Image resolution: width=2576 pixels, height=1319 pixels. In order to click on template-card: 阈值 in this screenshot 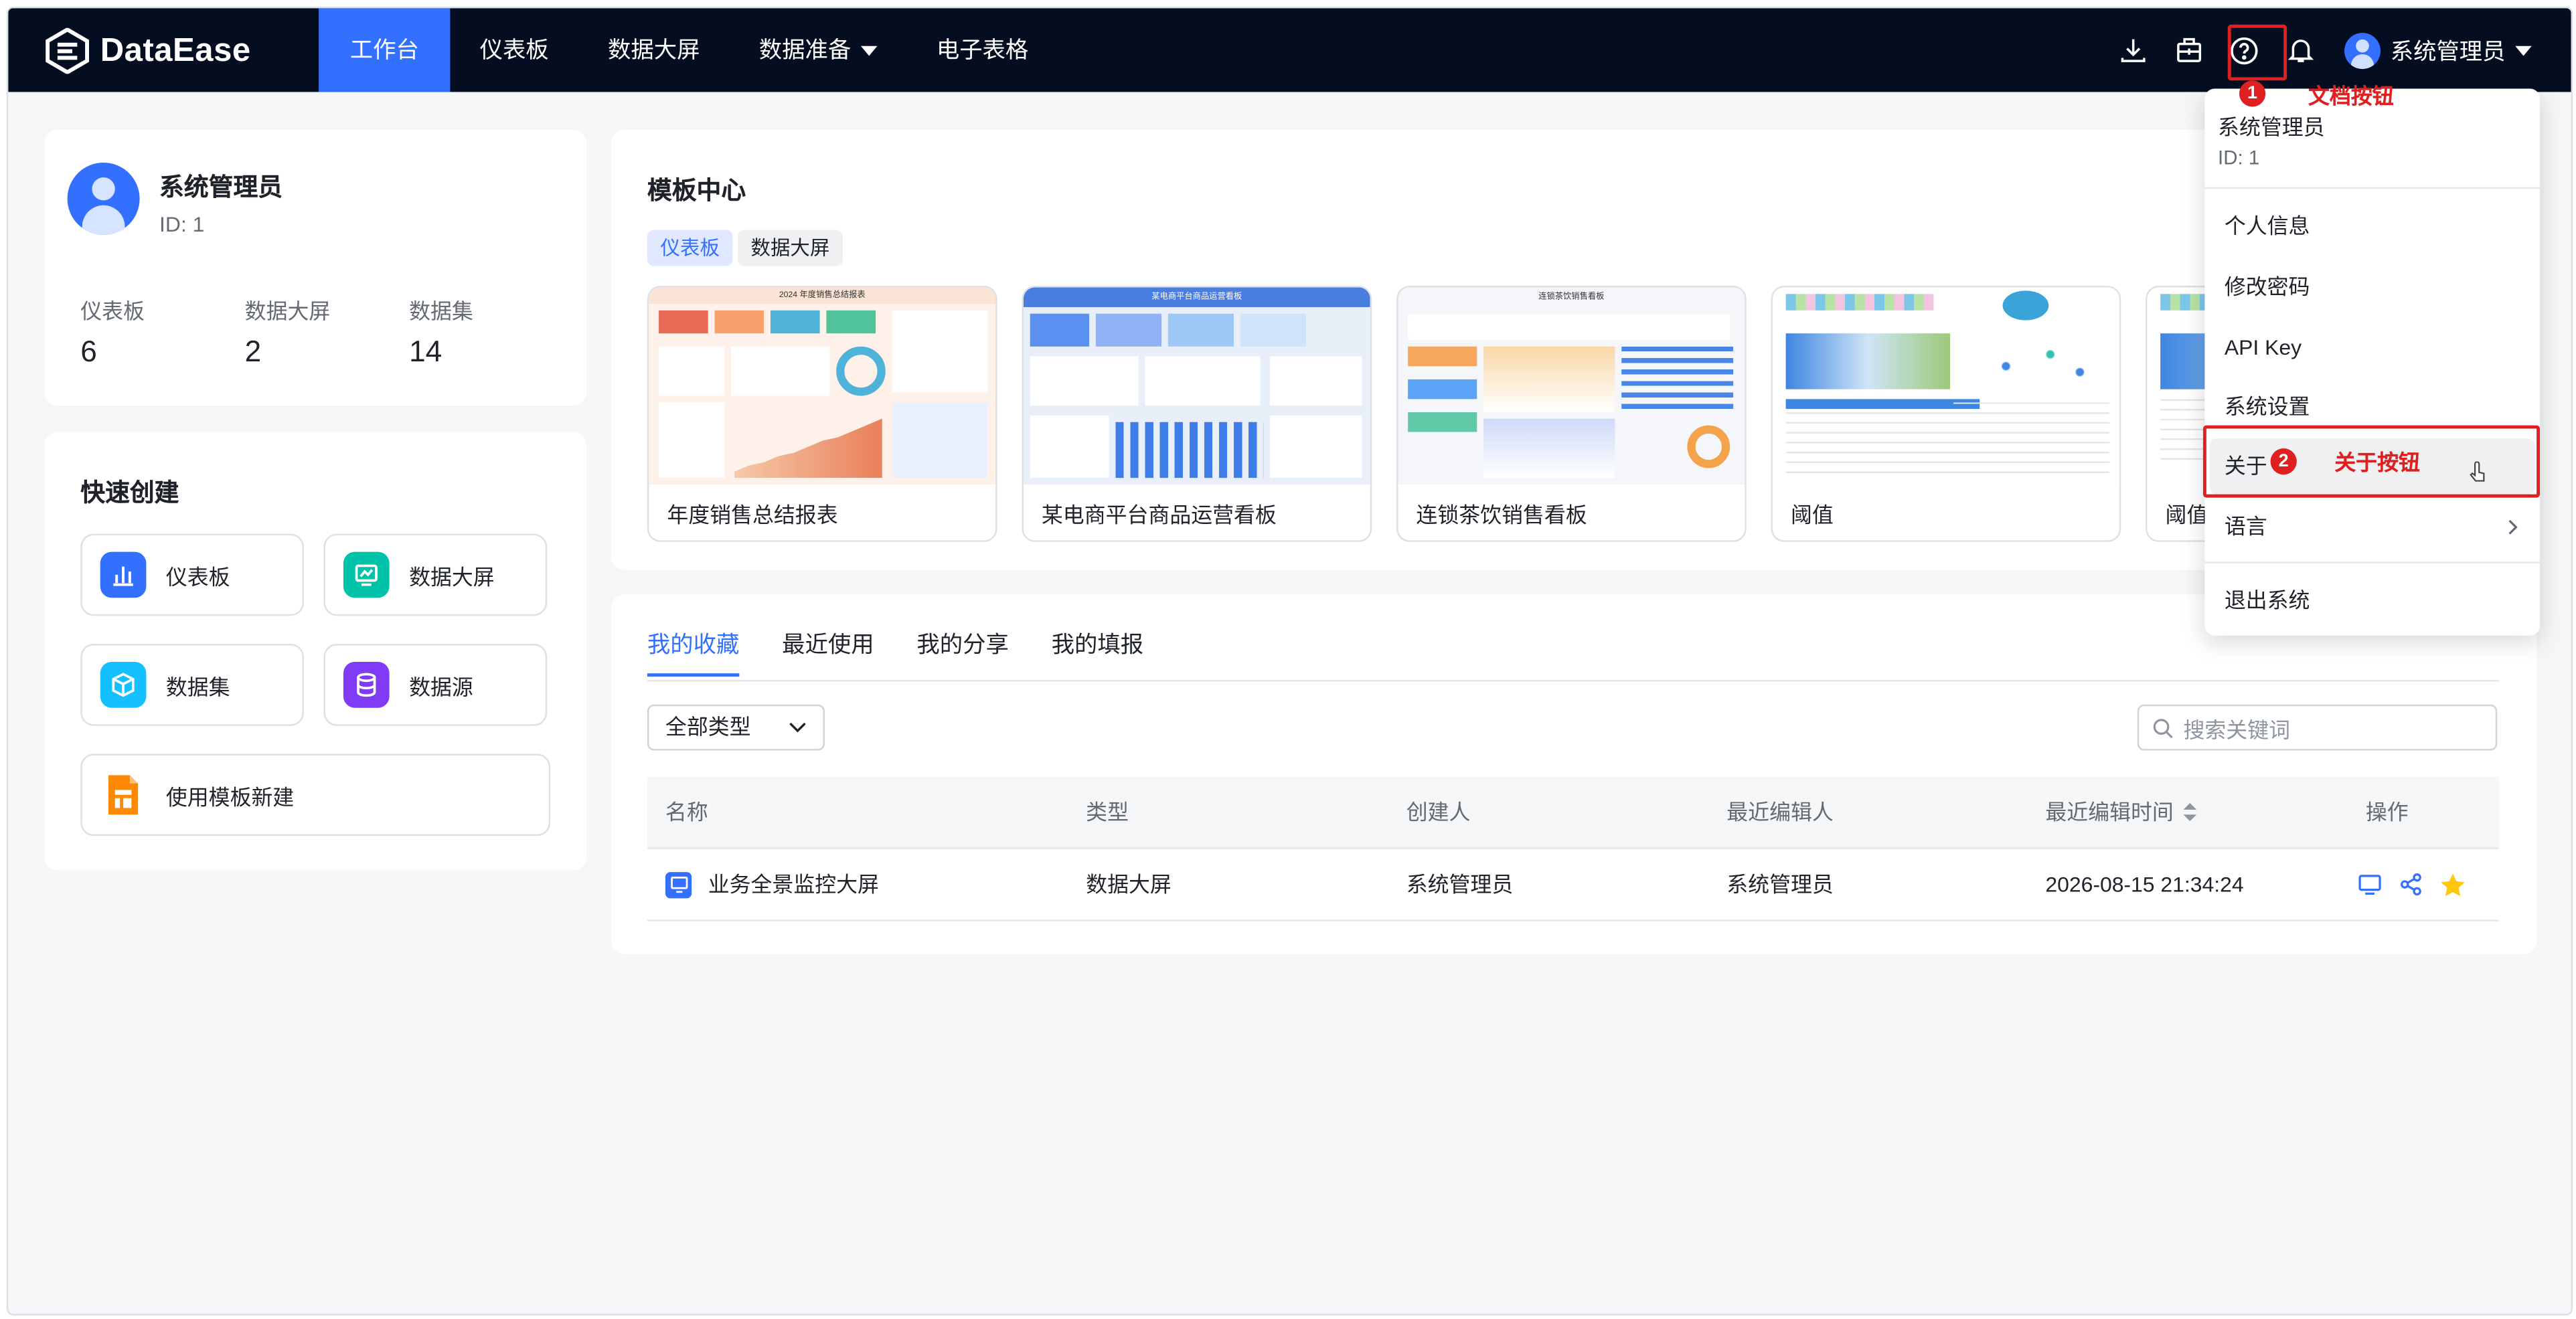, I will do `click(1946, 414)`.